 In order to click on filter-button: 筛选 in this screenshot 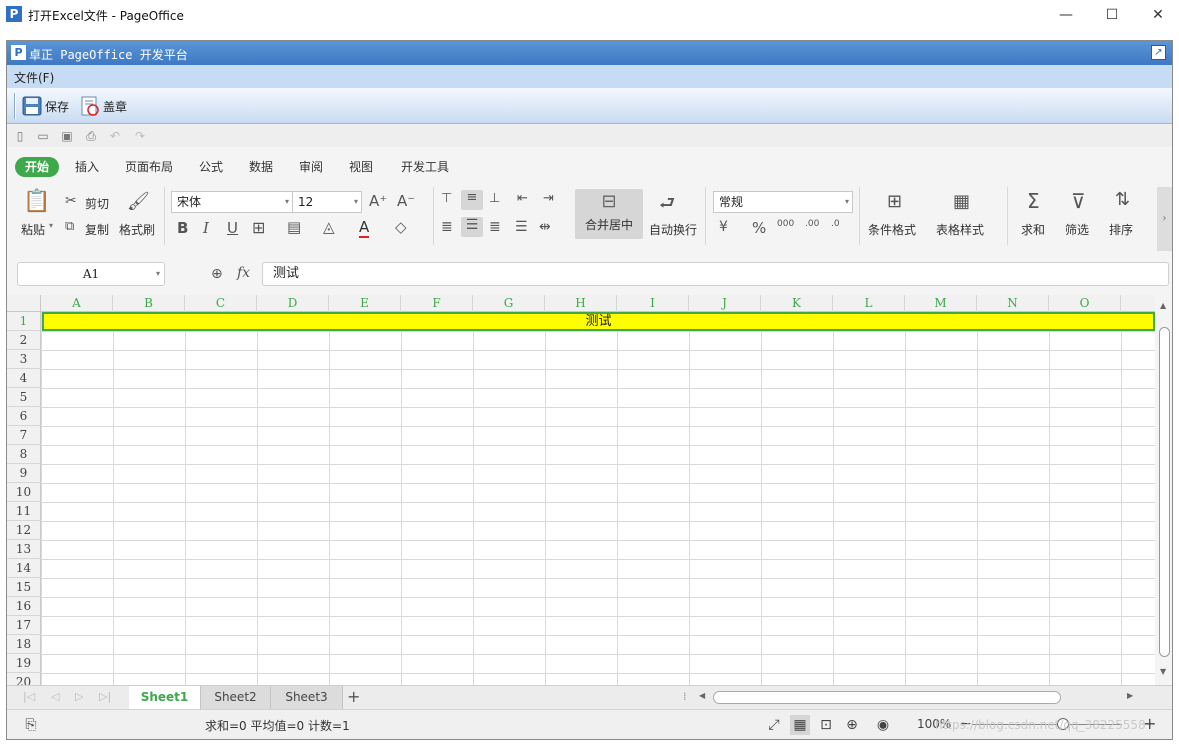, I will do `click(1077, 229)`.